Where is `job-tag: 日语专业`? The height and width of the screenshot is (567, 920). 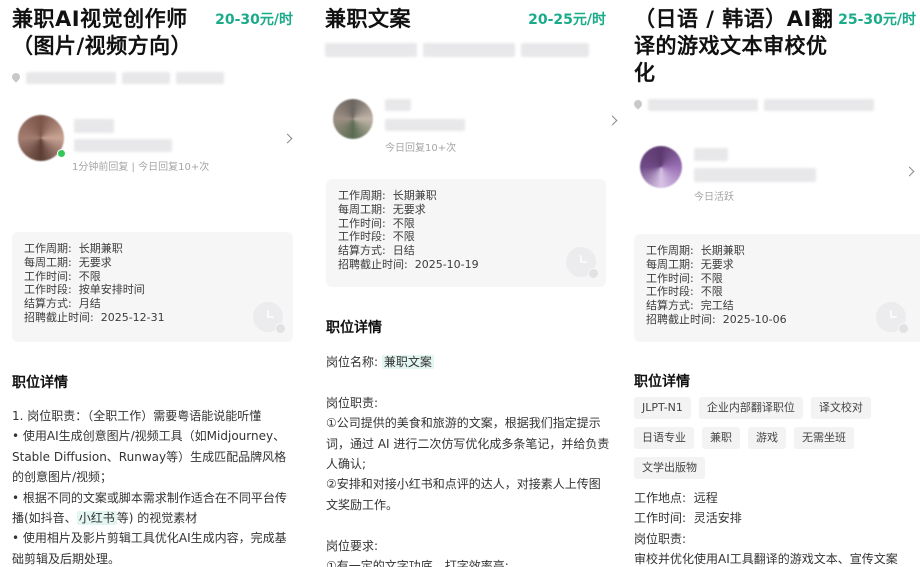
job-tag: 日语专业 is located at coordinates (664, 438).